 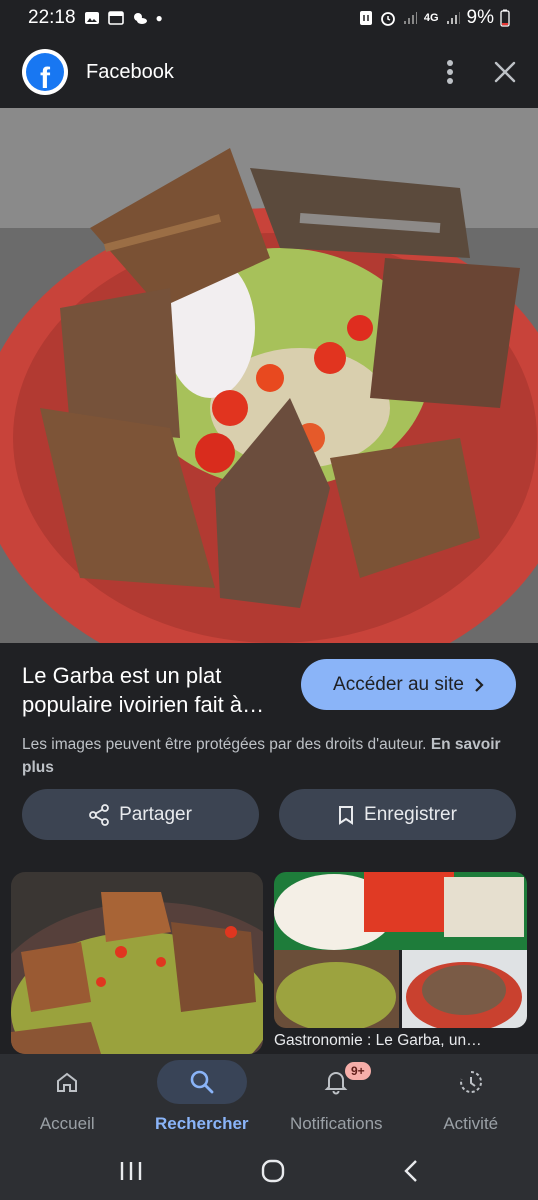 What do you see at coordinates (387, 19) in the screenshot?
I see `alarm-icon` at bounding box center [387, 19].